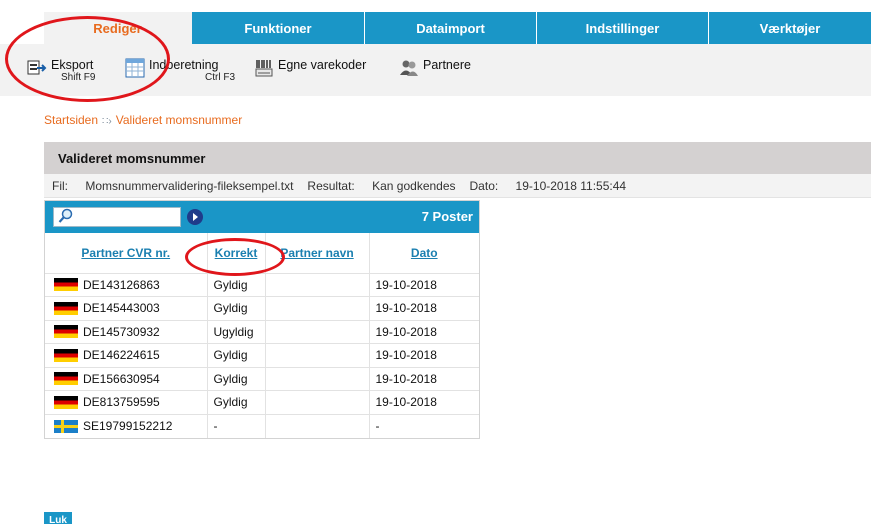  I want to click on search-icon, so click(66, 217).